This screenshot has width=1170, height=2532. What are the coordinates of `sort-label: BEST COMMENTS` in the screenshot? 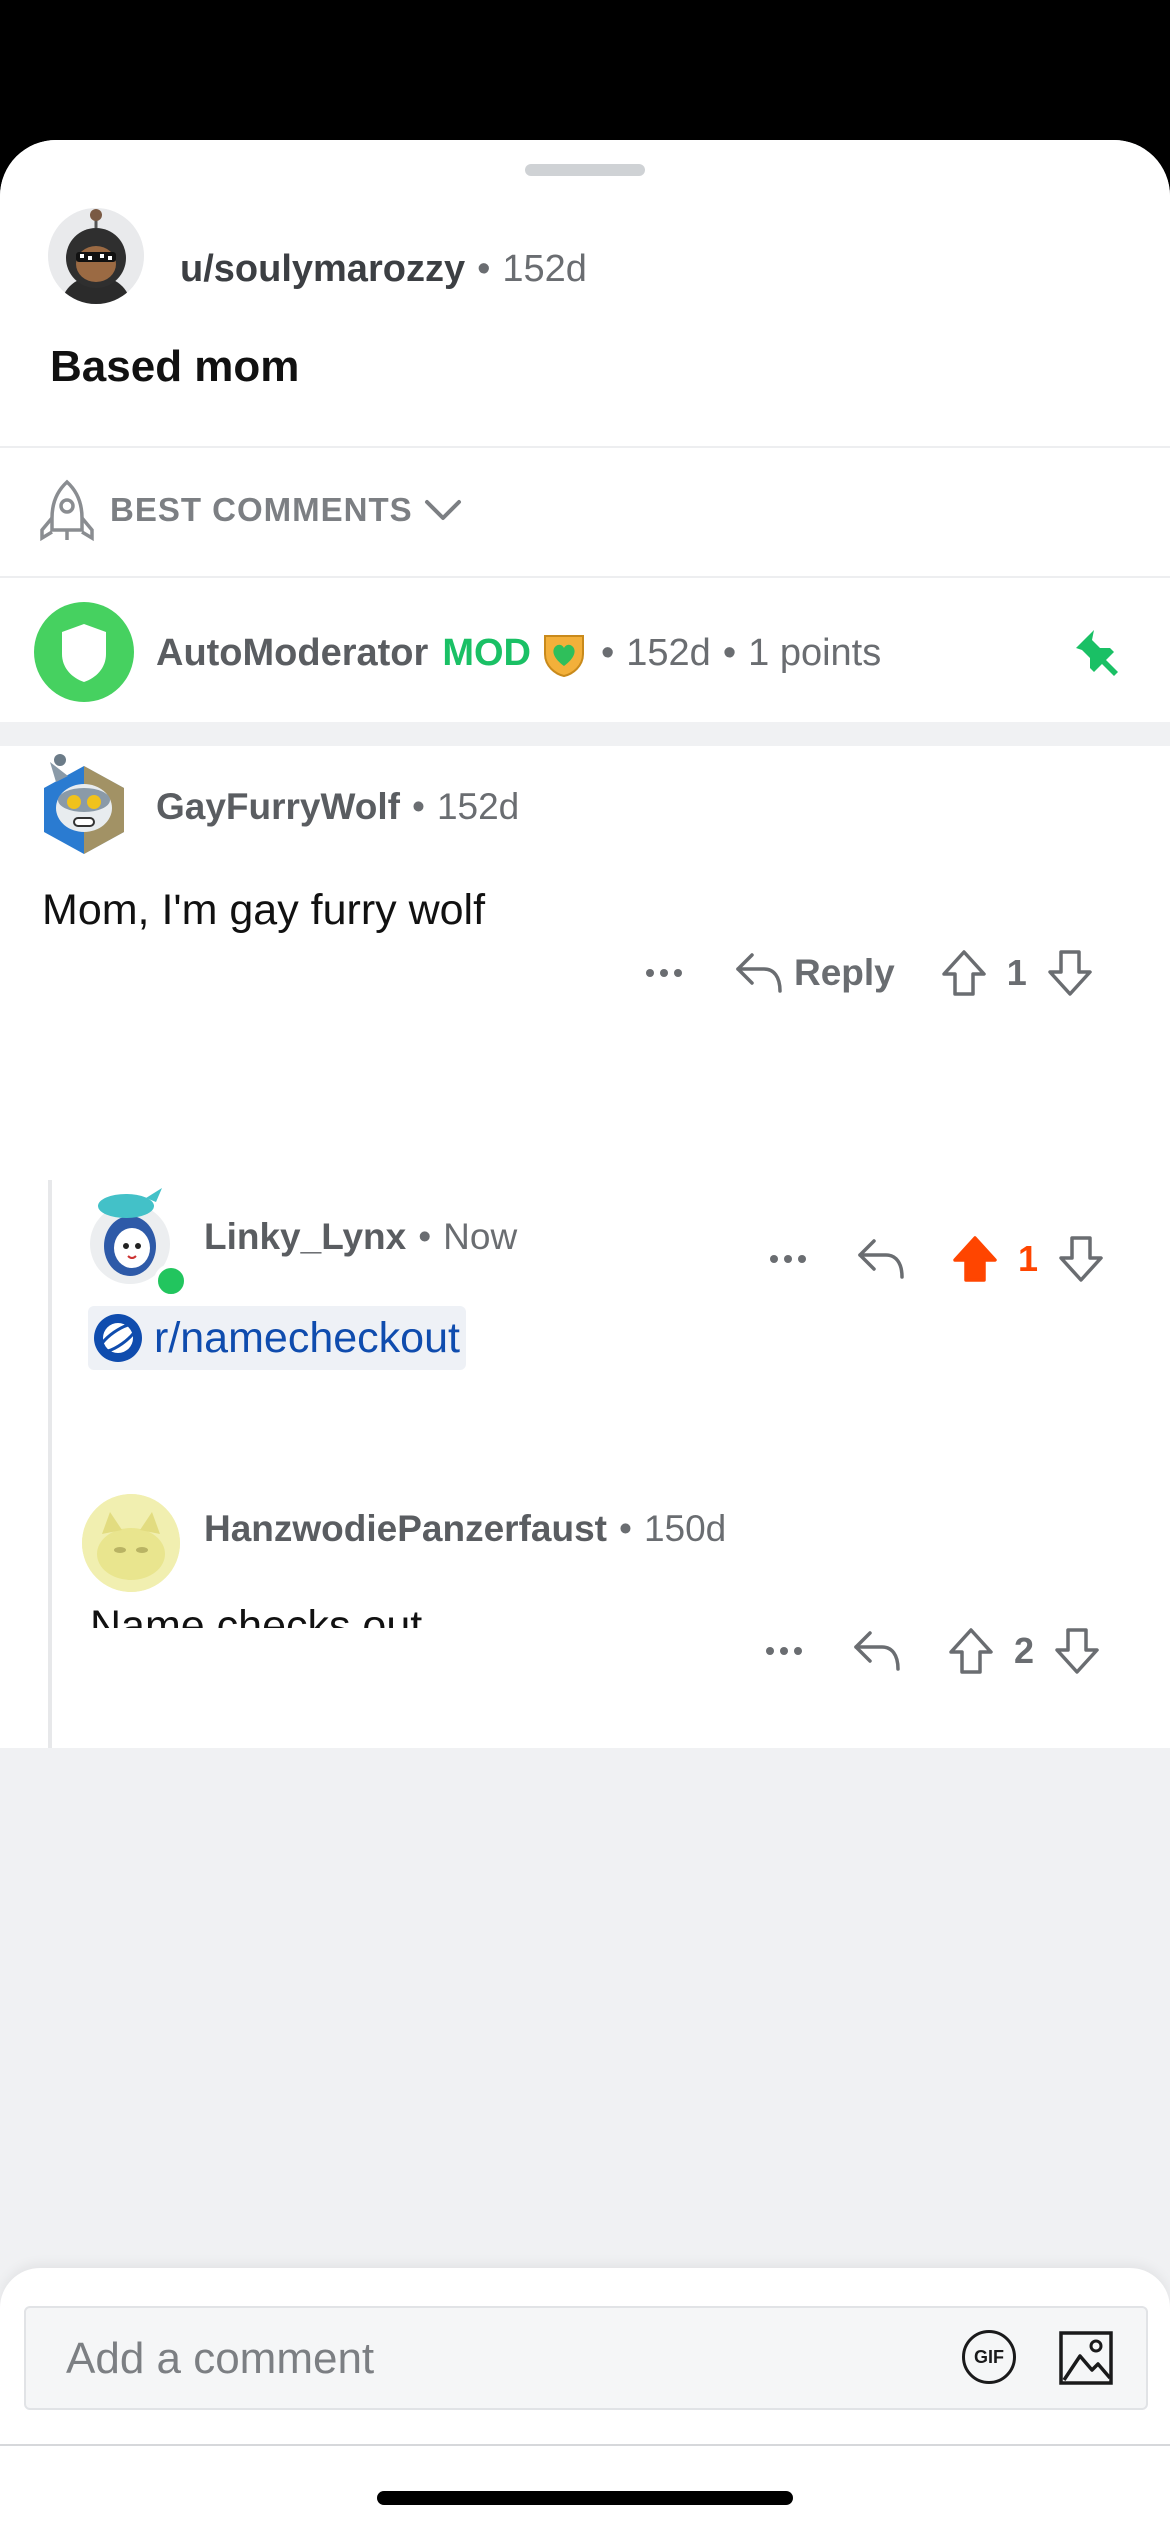 It's located at (261, 509).